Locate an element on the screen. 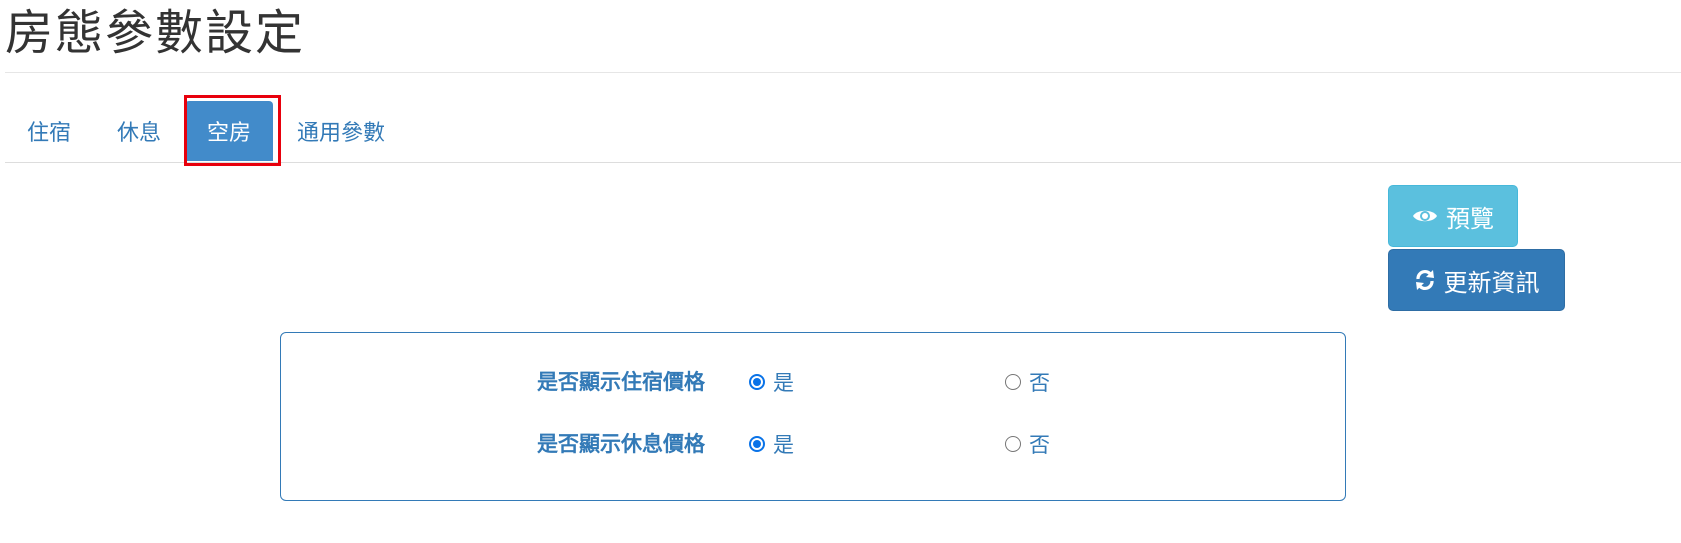 Image resolution: width=1681 pixels, height=543 pixels. refresh-icon is located at coordinates (1424, 280).